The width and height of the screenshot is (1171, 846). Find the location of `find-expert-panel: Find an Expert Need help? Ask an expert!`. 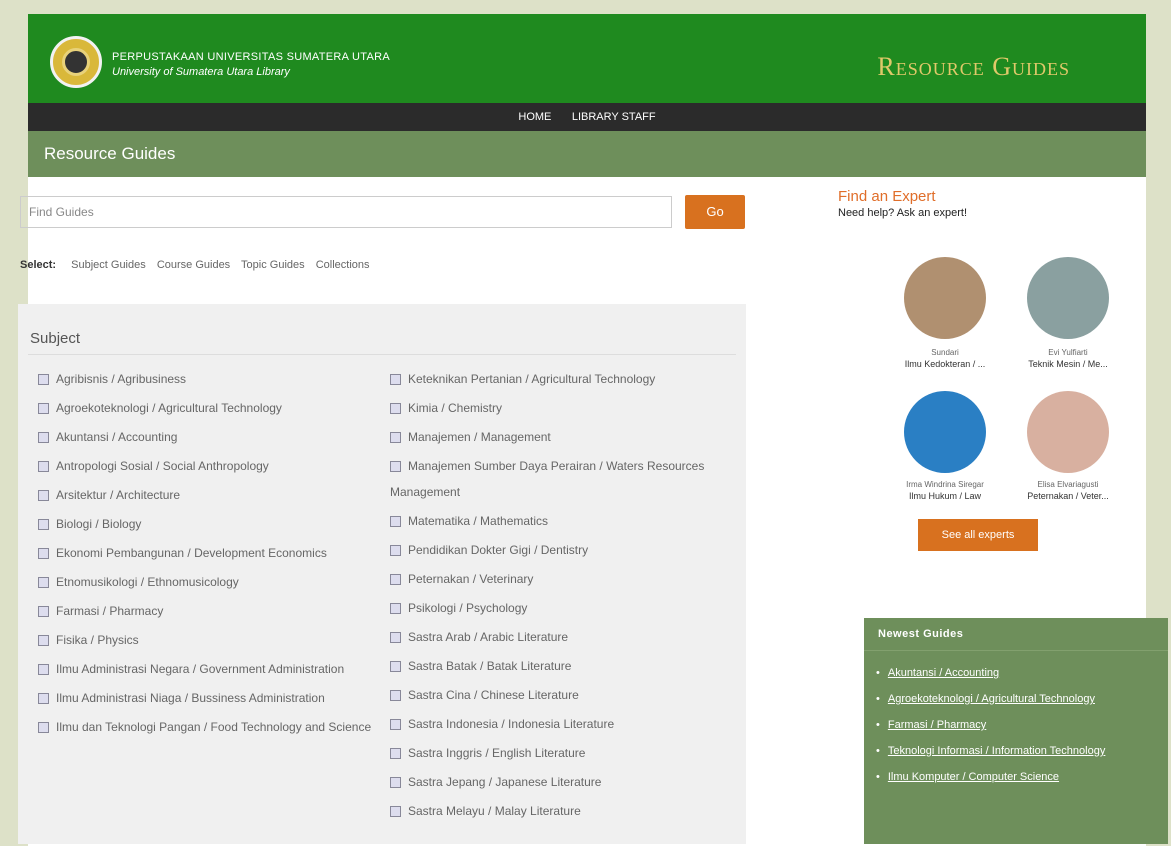

find-expert-panel: Find an Expert Need help? Ask an expert! is located at coordinates (968, 203).